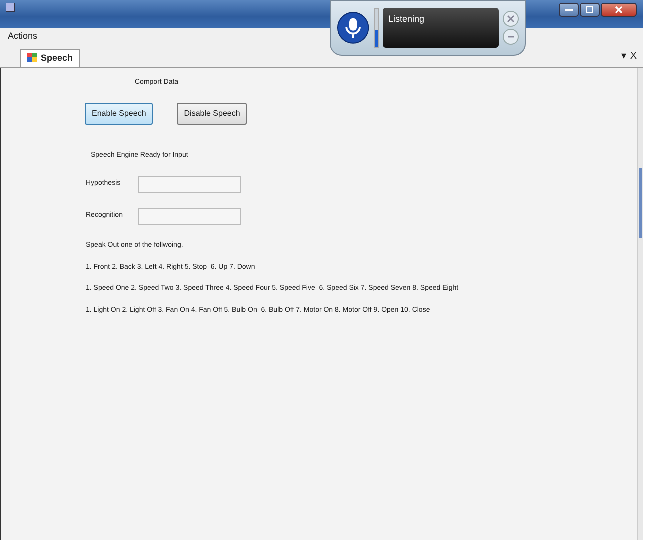 Image resolution: width=649 pixels, height=540 pixels. I want to click on scrollbar, so click(640, 304).